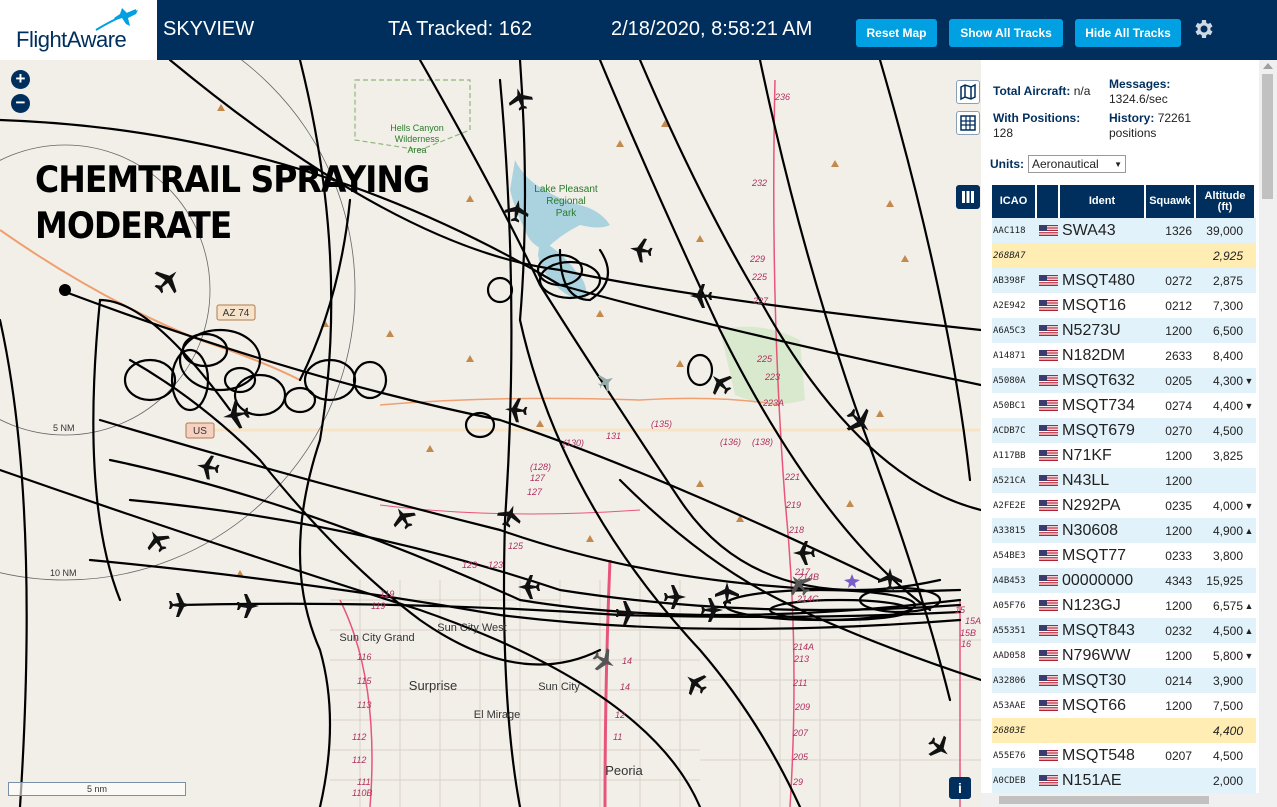 The height and width of the screenshot is (807, 1277). What do you see at coordinates (1089, 230) in the screenshot?
I see `cell-ident: SWA43` at bounding box center [1089, 230].